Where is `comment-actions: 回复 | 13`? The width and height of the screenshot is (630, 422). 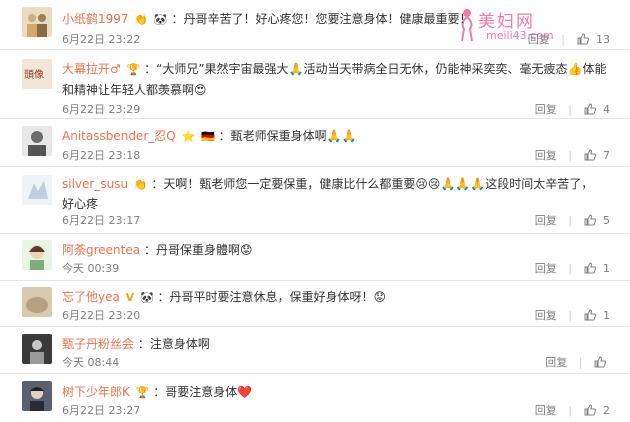
comment-actions: 回复 | 13 is located at coordinates (569, 39).